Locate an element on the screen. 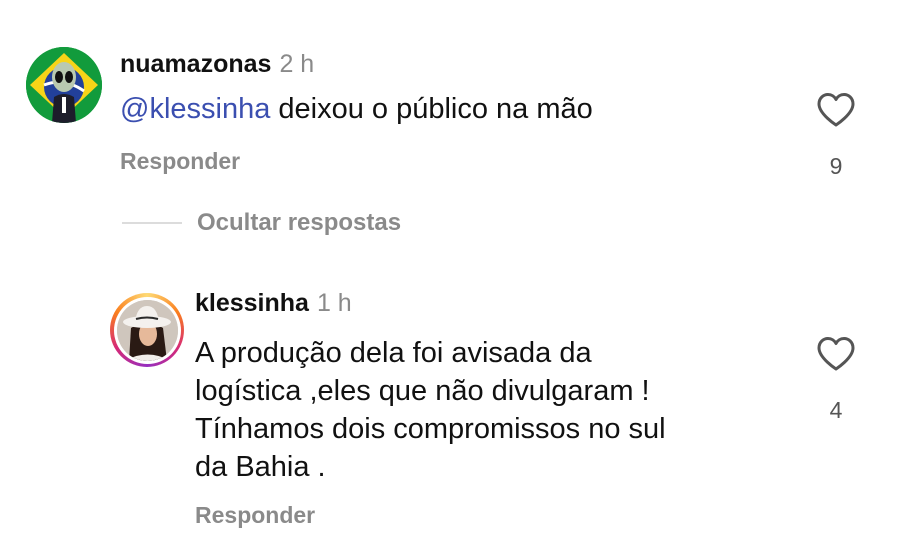 The width and height of the screenshot is (900, 550). woman-cowboy-hat-avatar-icon is located at coordinates (147, 330).